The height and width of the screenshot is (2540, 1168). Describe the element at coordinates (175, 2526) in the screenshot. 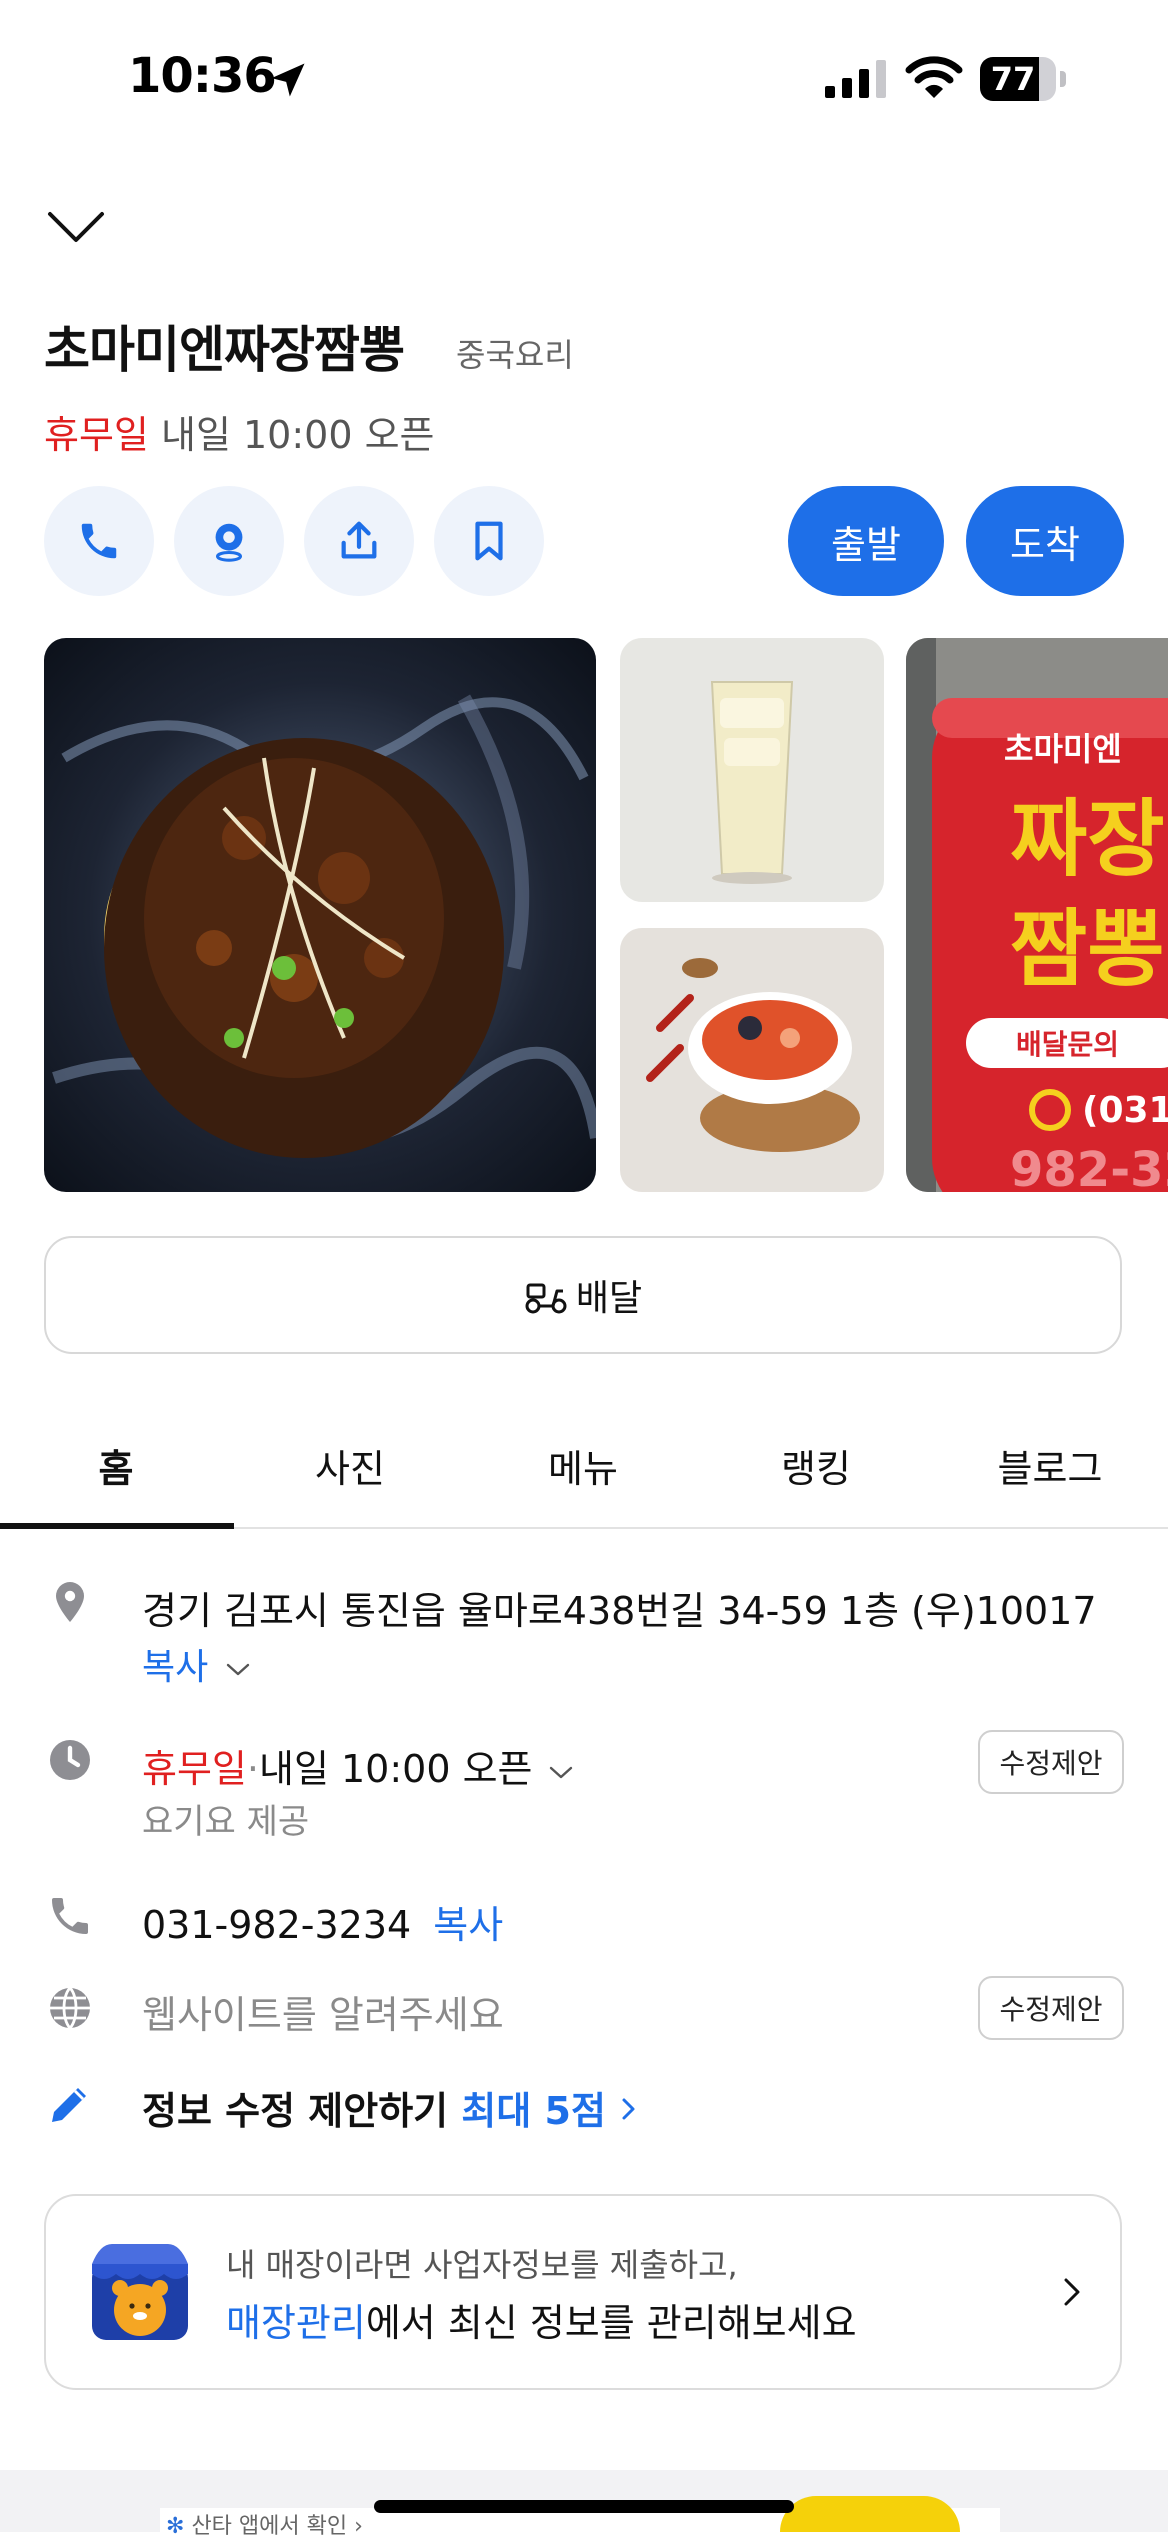

I see `snowflake-icon: ✻` at that location.